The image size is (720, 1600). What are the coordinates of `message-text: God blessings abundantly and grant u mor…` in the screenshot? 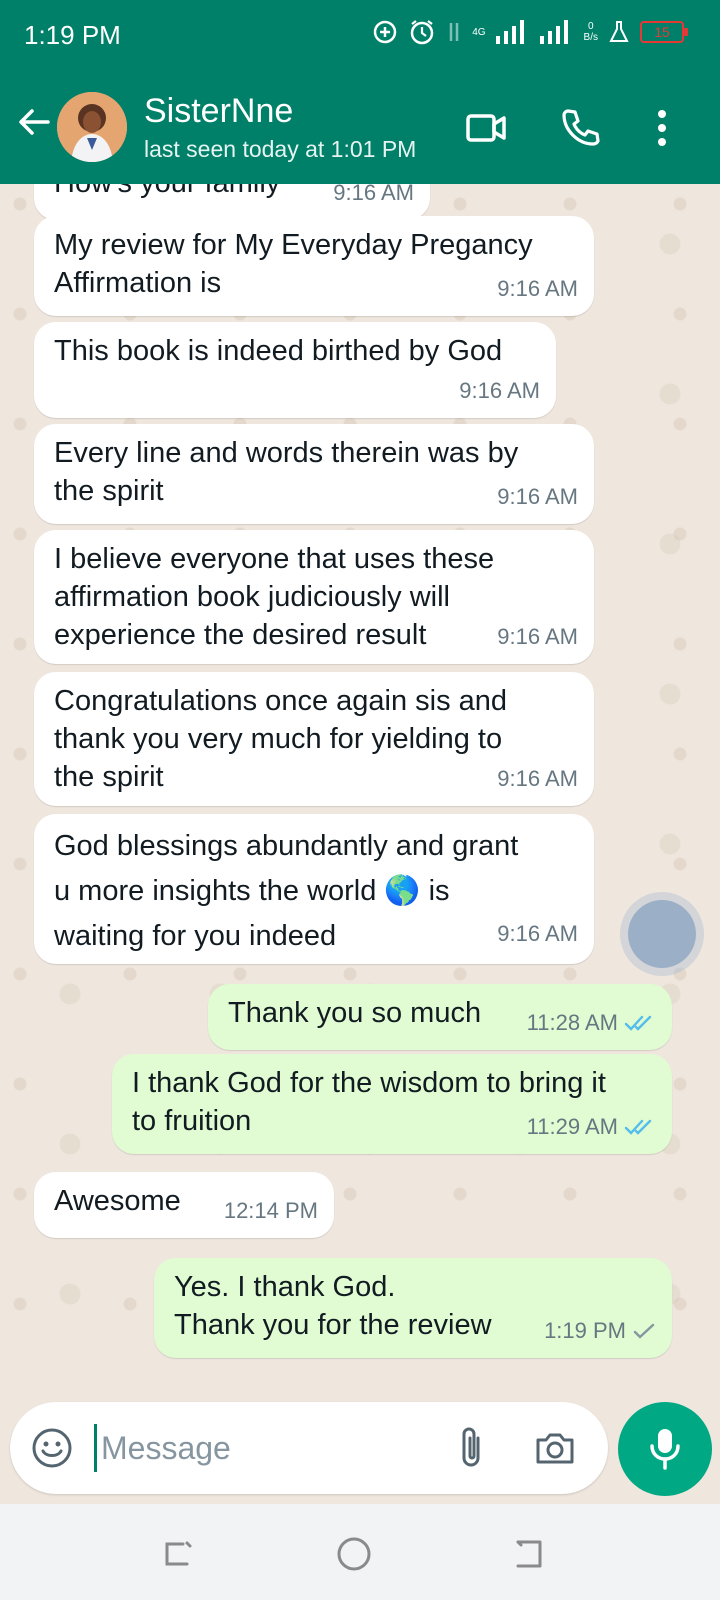 It's located at (286, 891).